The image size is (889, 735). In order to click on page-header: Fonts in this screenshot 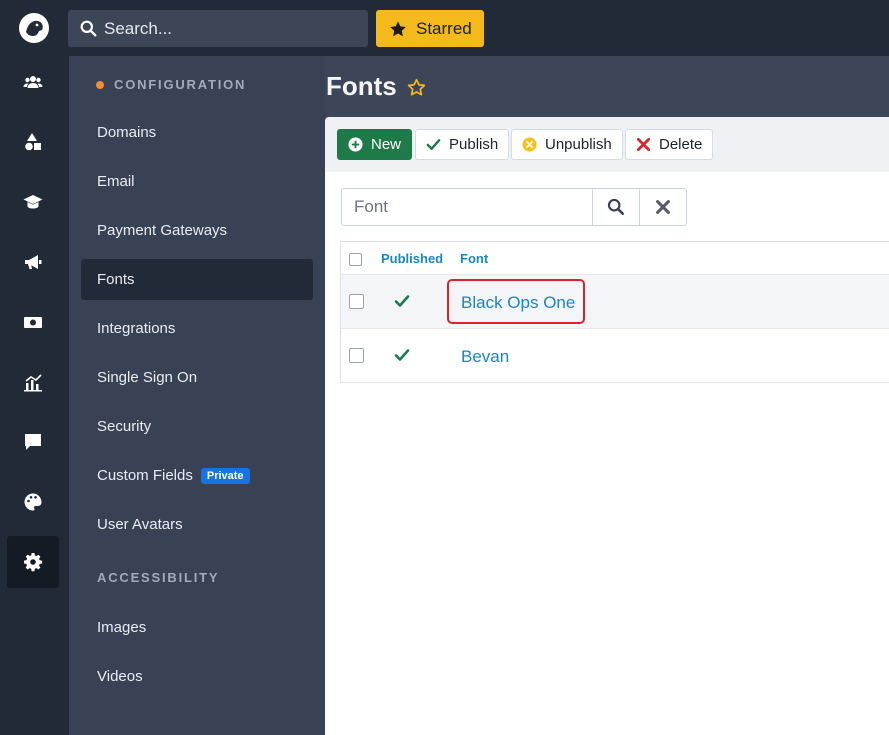, I will do `click(607, 86)`.